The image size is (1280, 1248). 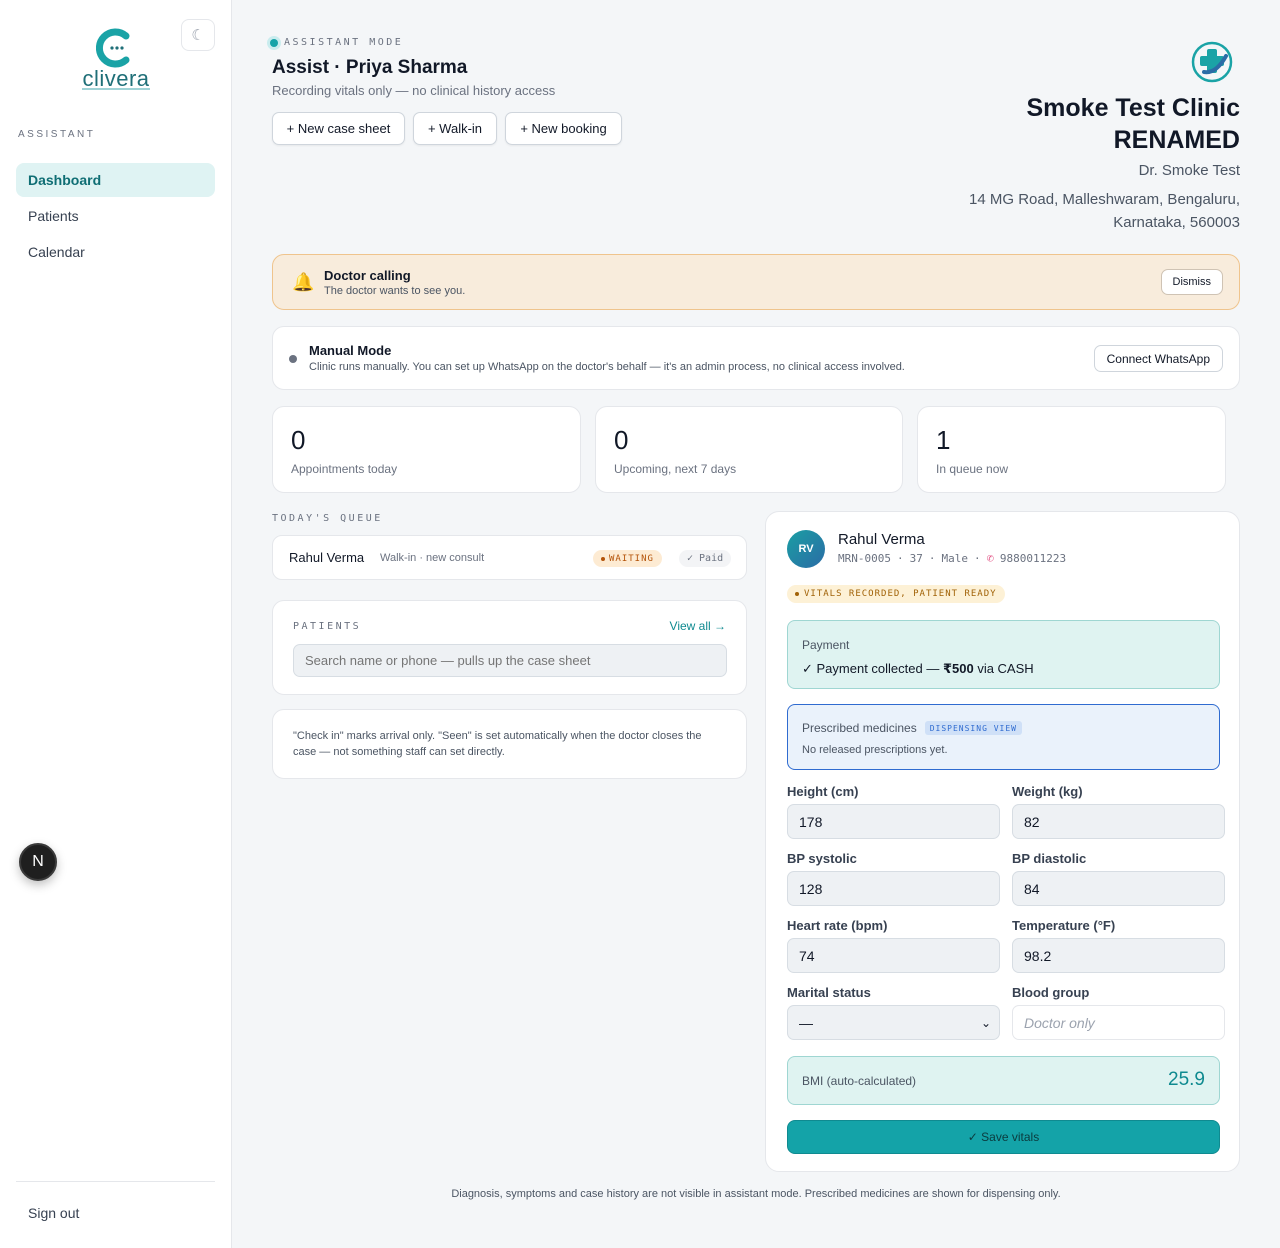 I want to click on dispensing-view-tag: DISPENSING VIEW, so click(x=973, y=728).